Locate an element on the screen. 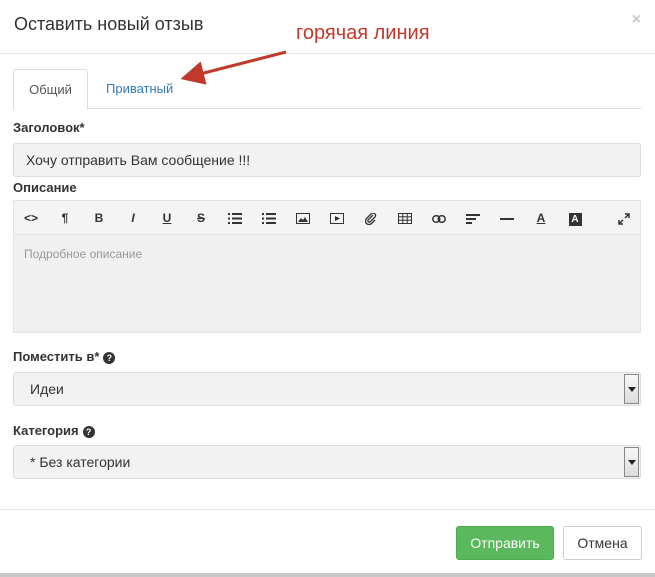  tabs: Общий Приватный is located at coordinates (327, 89).